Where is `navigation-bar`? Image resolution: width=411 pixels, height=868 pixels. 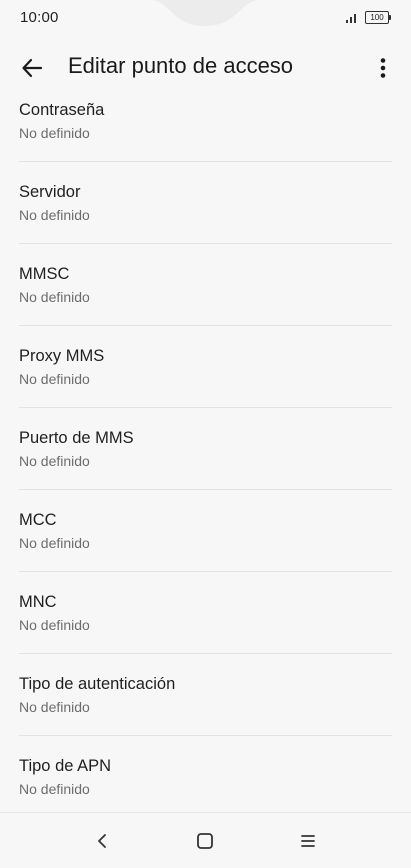 navigation-bar is located at coordinates (205, 840).